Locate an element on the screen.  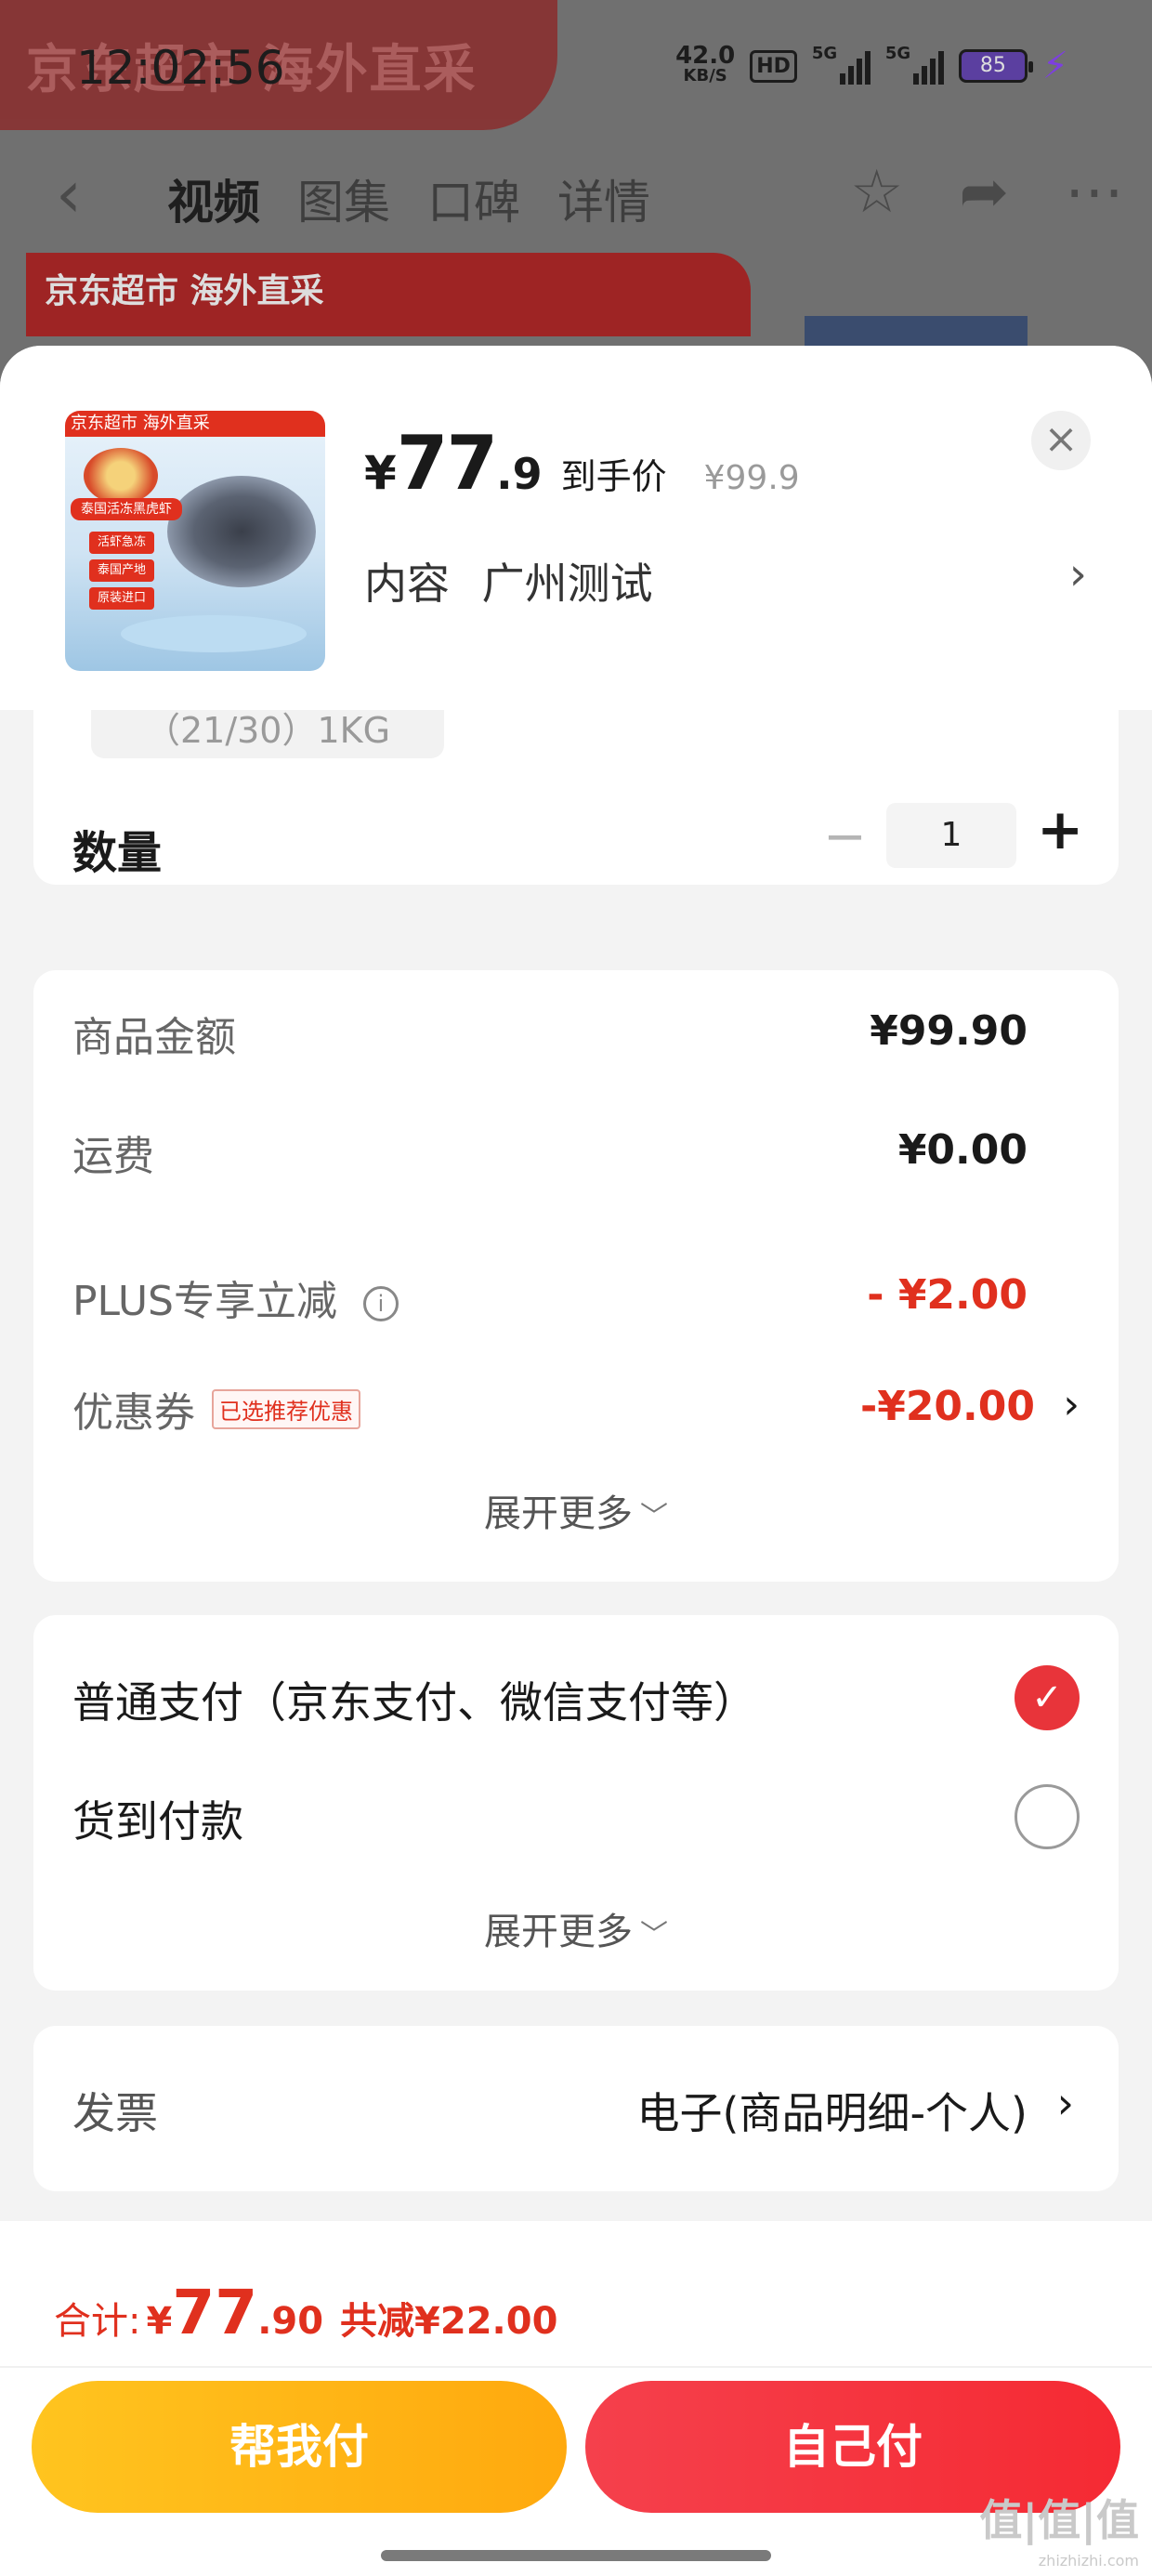
payment-option-cod: 货到付款 is located at coordinates (576, 1816).